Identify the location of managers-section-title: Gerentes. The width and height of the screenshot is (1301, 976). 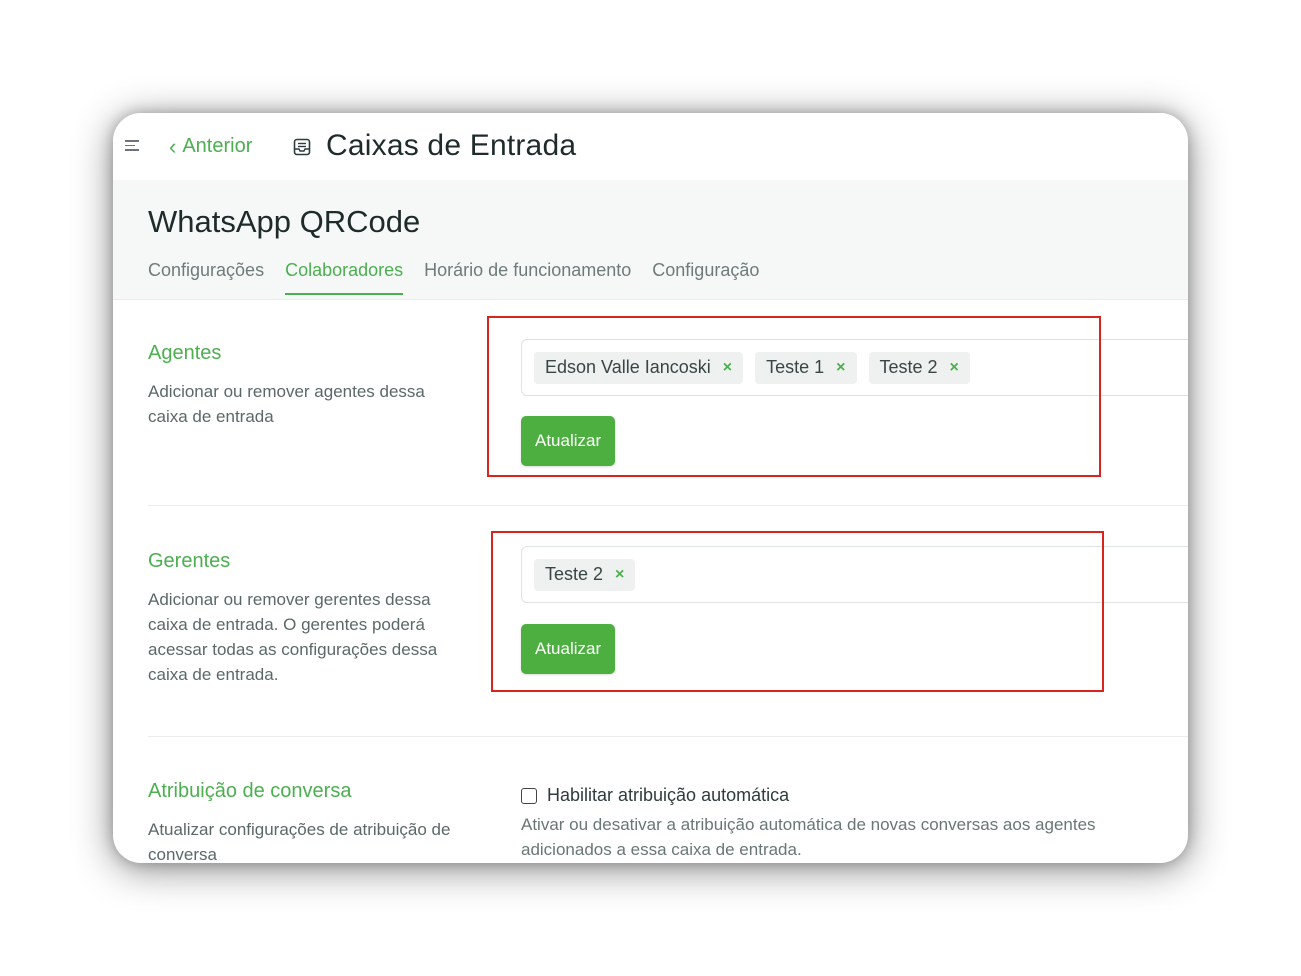
(189, 561).